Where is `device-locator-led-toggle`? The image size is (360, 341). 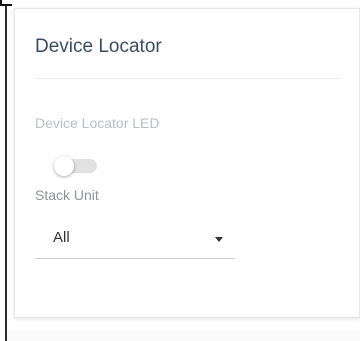 device-locator-led-toggle is located at coordinates (75, 166).